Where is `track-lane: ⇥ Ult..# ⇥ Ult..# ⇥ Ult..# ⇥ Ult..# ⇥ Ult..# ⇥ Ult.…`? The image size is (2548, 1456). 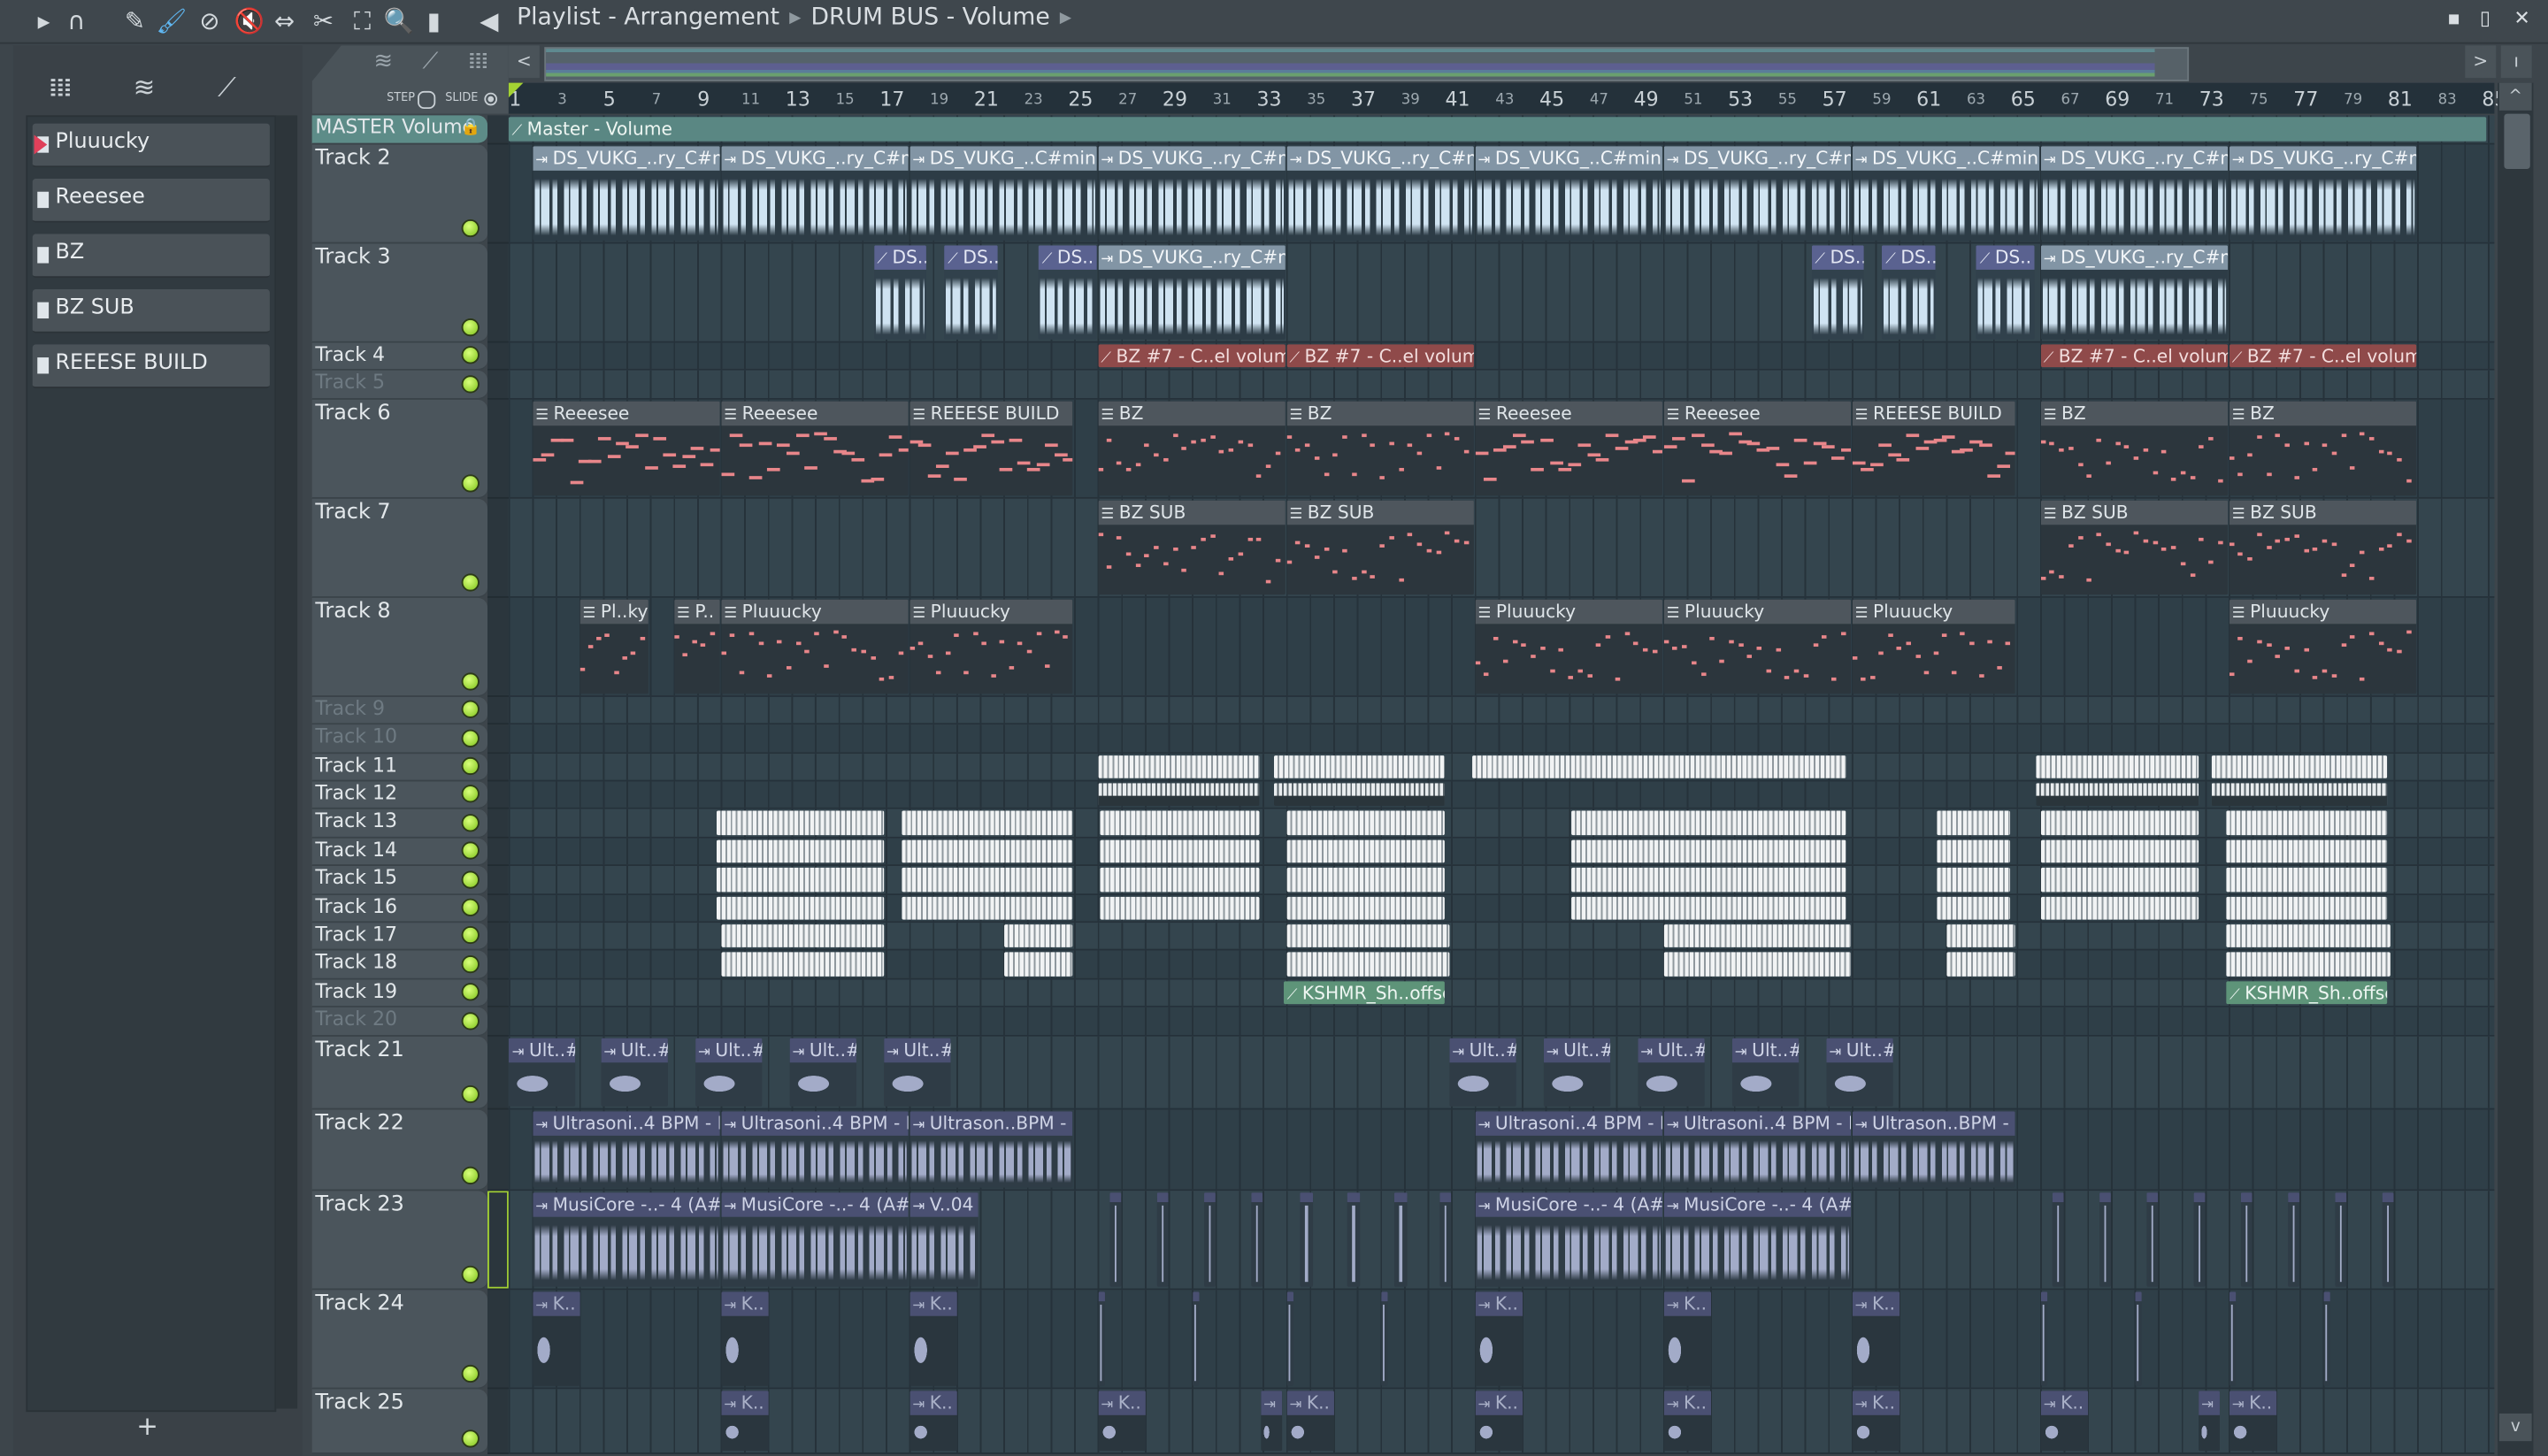 track-lane: ⇥ Ult..# ⇥ Ult..# ⇥ Ult..# ⇥ Ult..# ⇥ Ult..# ⇥ Ult.… is located at coordinates (1502, 1072).